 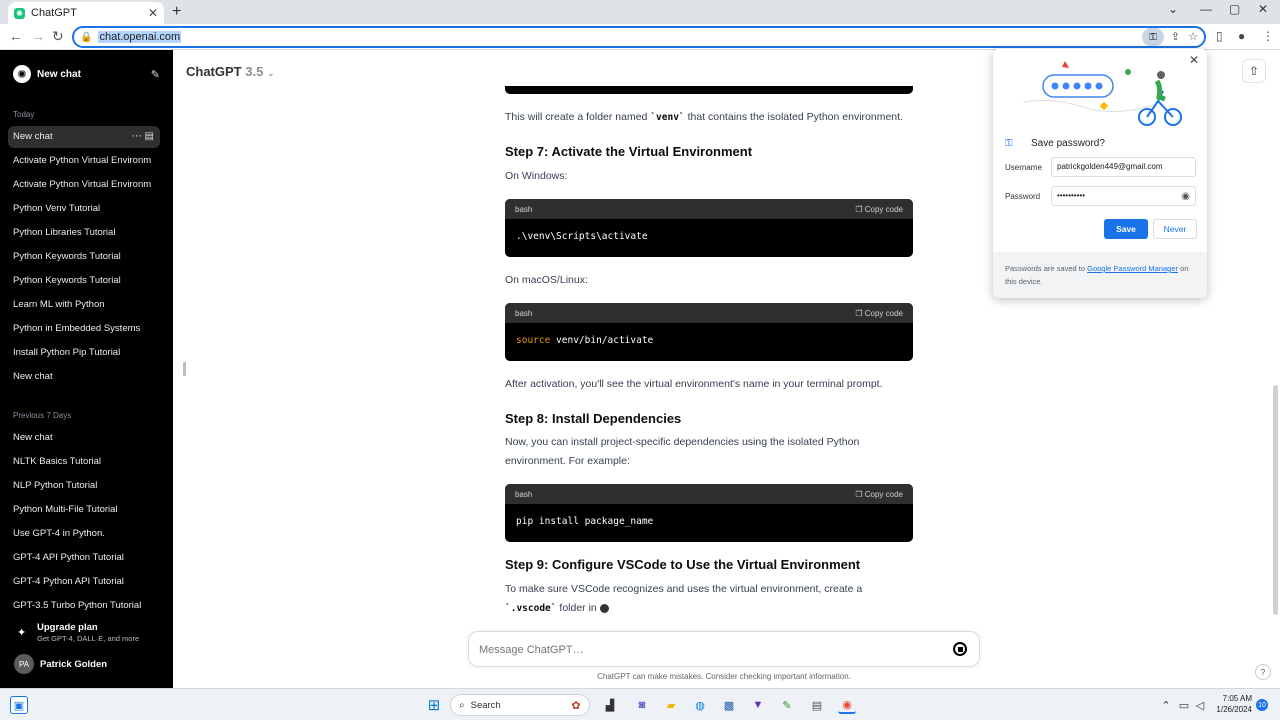 What do you see at coordinates (84, 510) in the screenshot?
I see `sidebar-chat-item: Python Multi-File Tutorial` at bounding box center [84, 510].